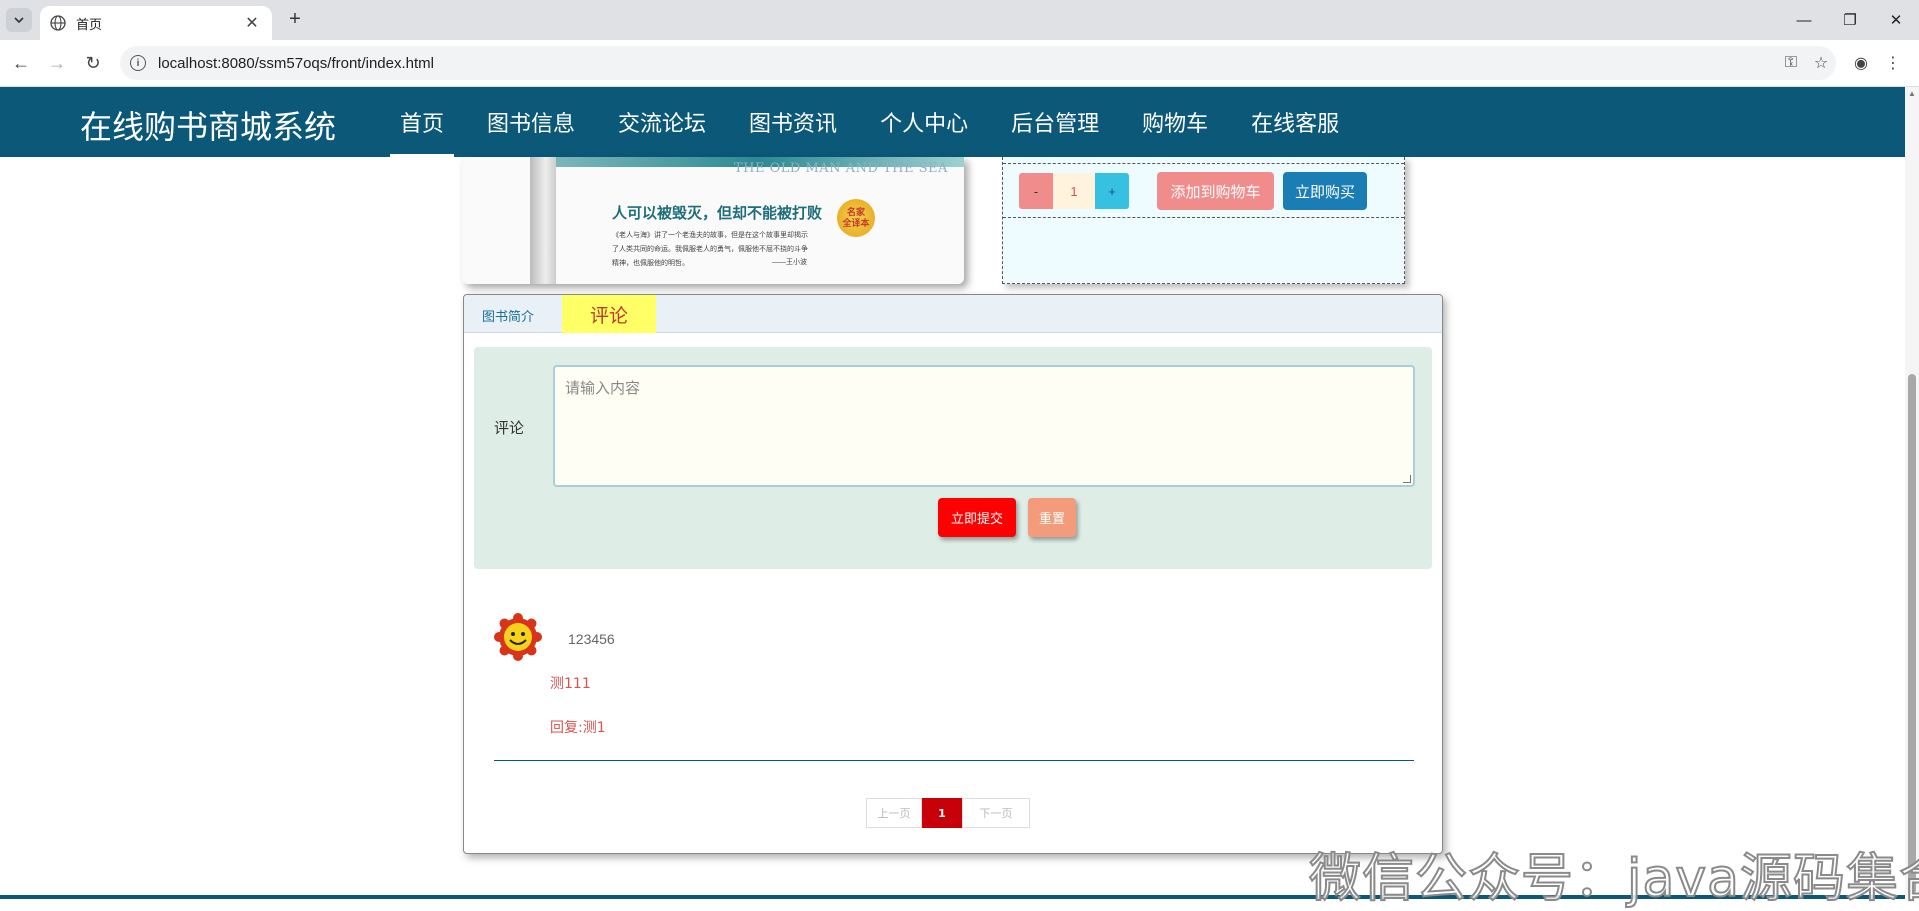 The width and height of the screenshot is (1919, 911). What do you see at coordinates (1791, 63) in the screenshot?
I see `key-icon: ⚿` at bounding box center [1791, 63].